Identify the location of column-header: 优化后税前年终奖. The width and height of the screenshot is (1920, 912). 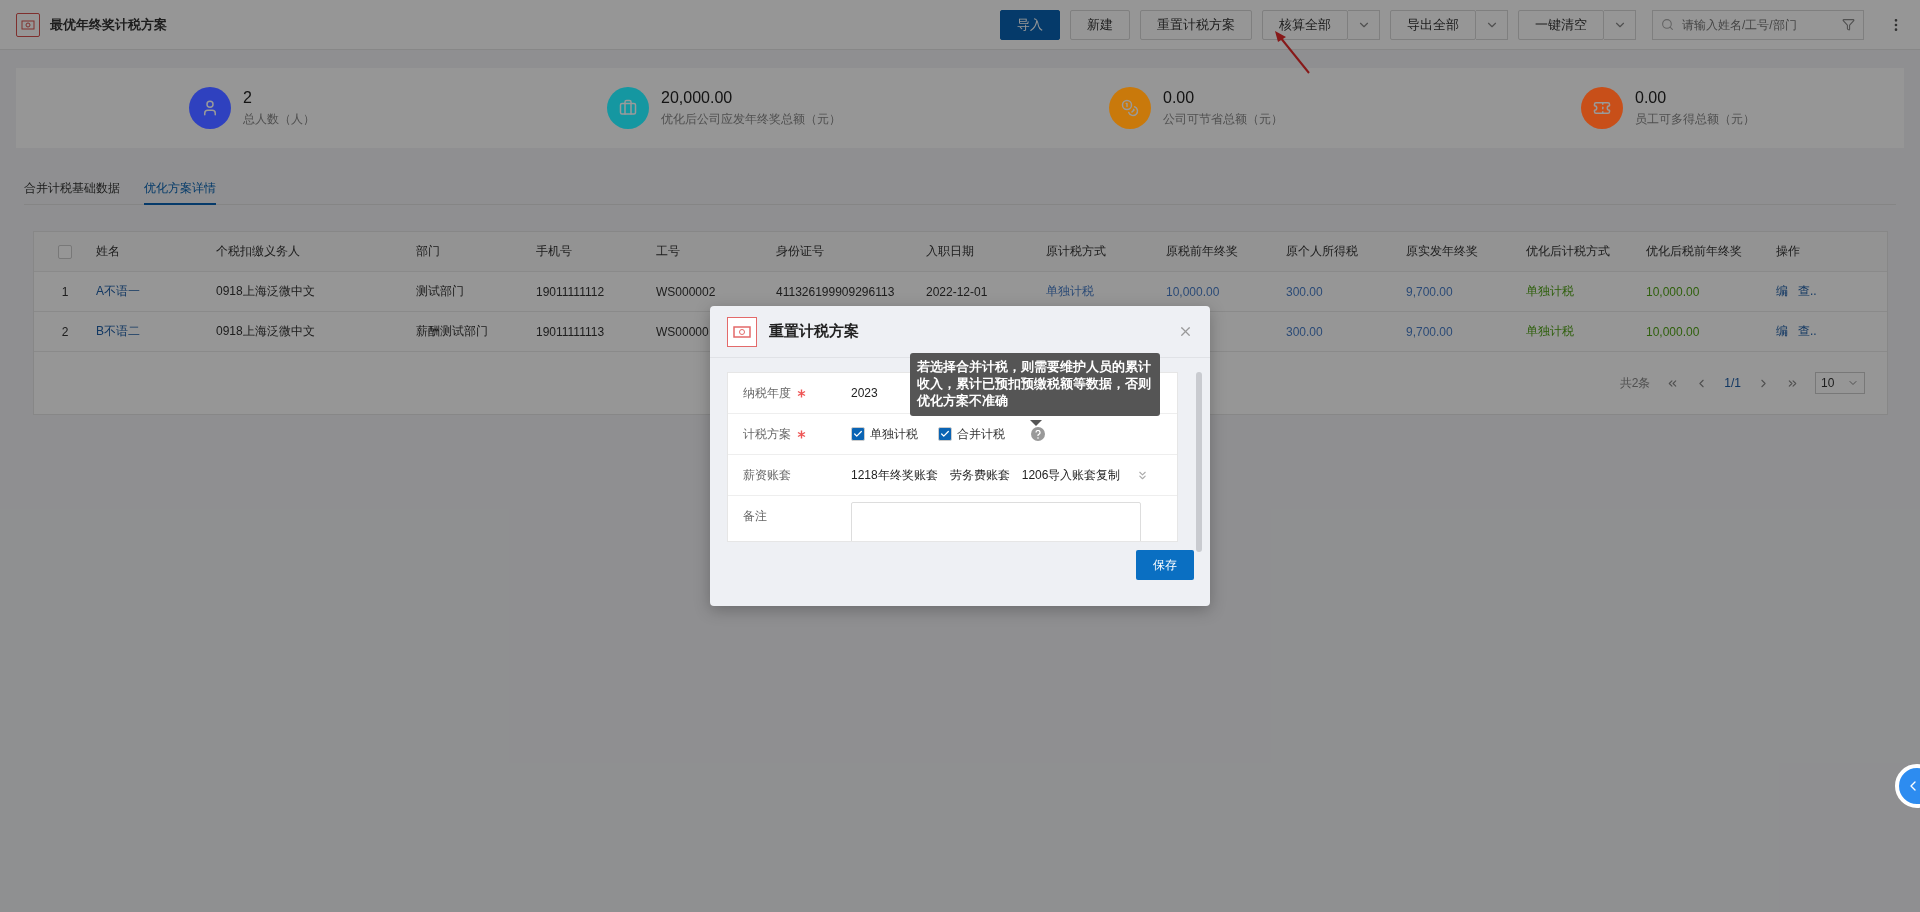
(1694, 251).